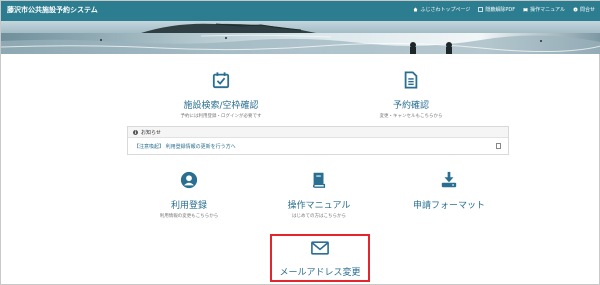  Describe the element at coordinates (410, 106) in the screenshot. I see `tile-reservation-check-title: 予約確認` at that location.